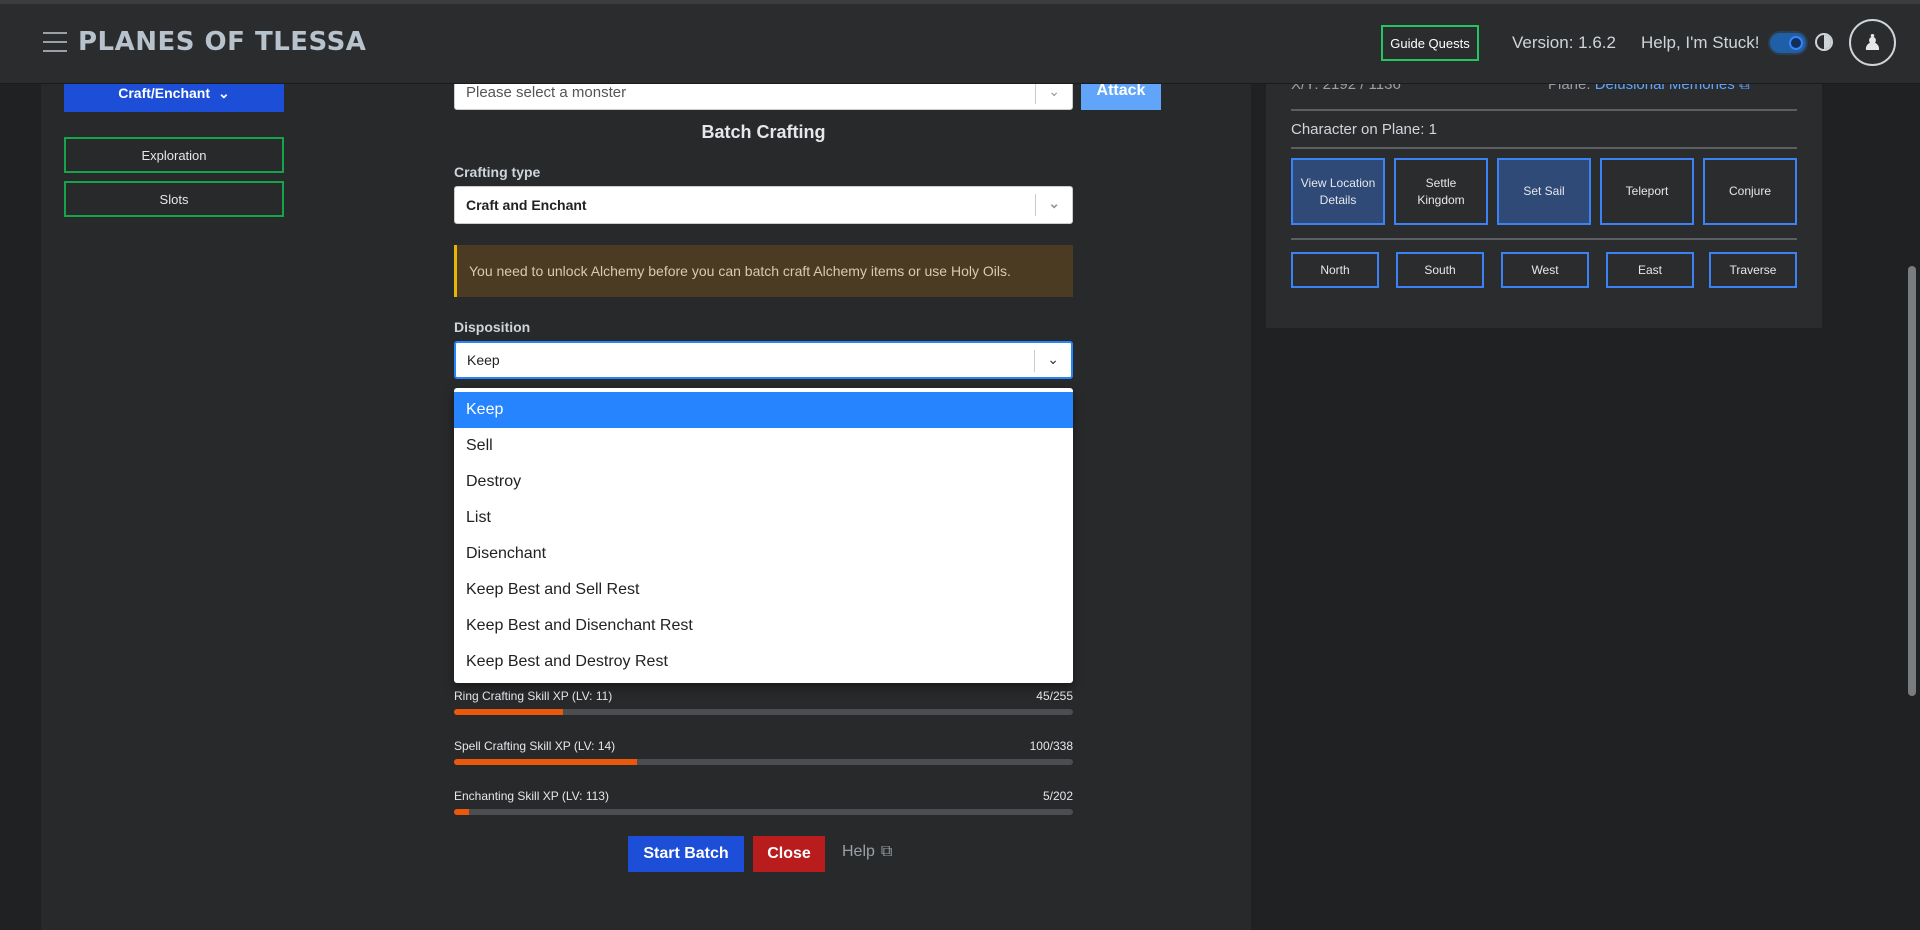  Describe the element at coordinates (763, 802) in the screenshot. I see `enchanting-xp: Enchanting Skill XP (LV: 113) 5/202` at that location.